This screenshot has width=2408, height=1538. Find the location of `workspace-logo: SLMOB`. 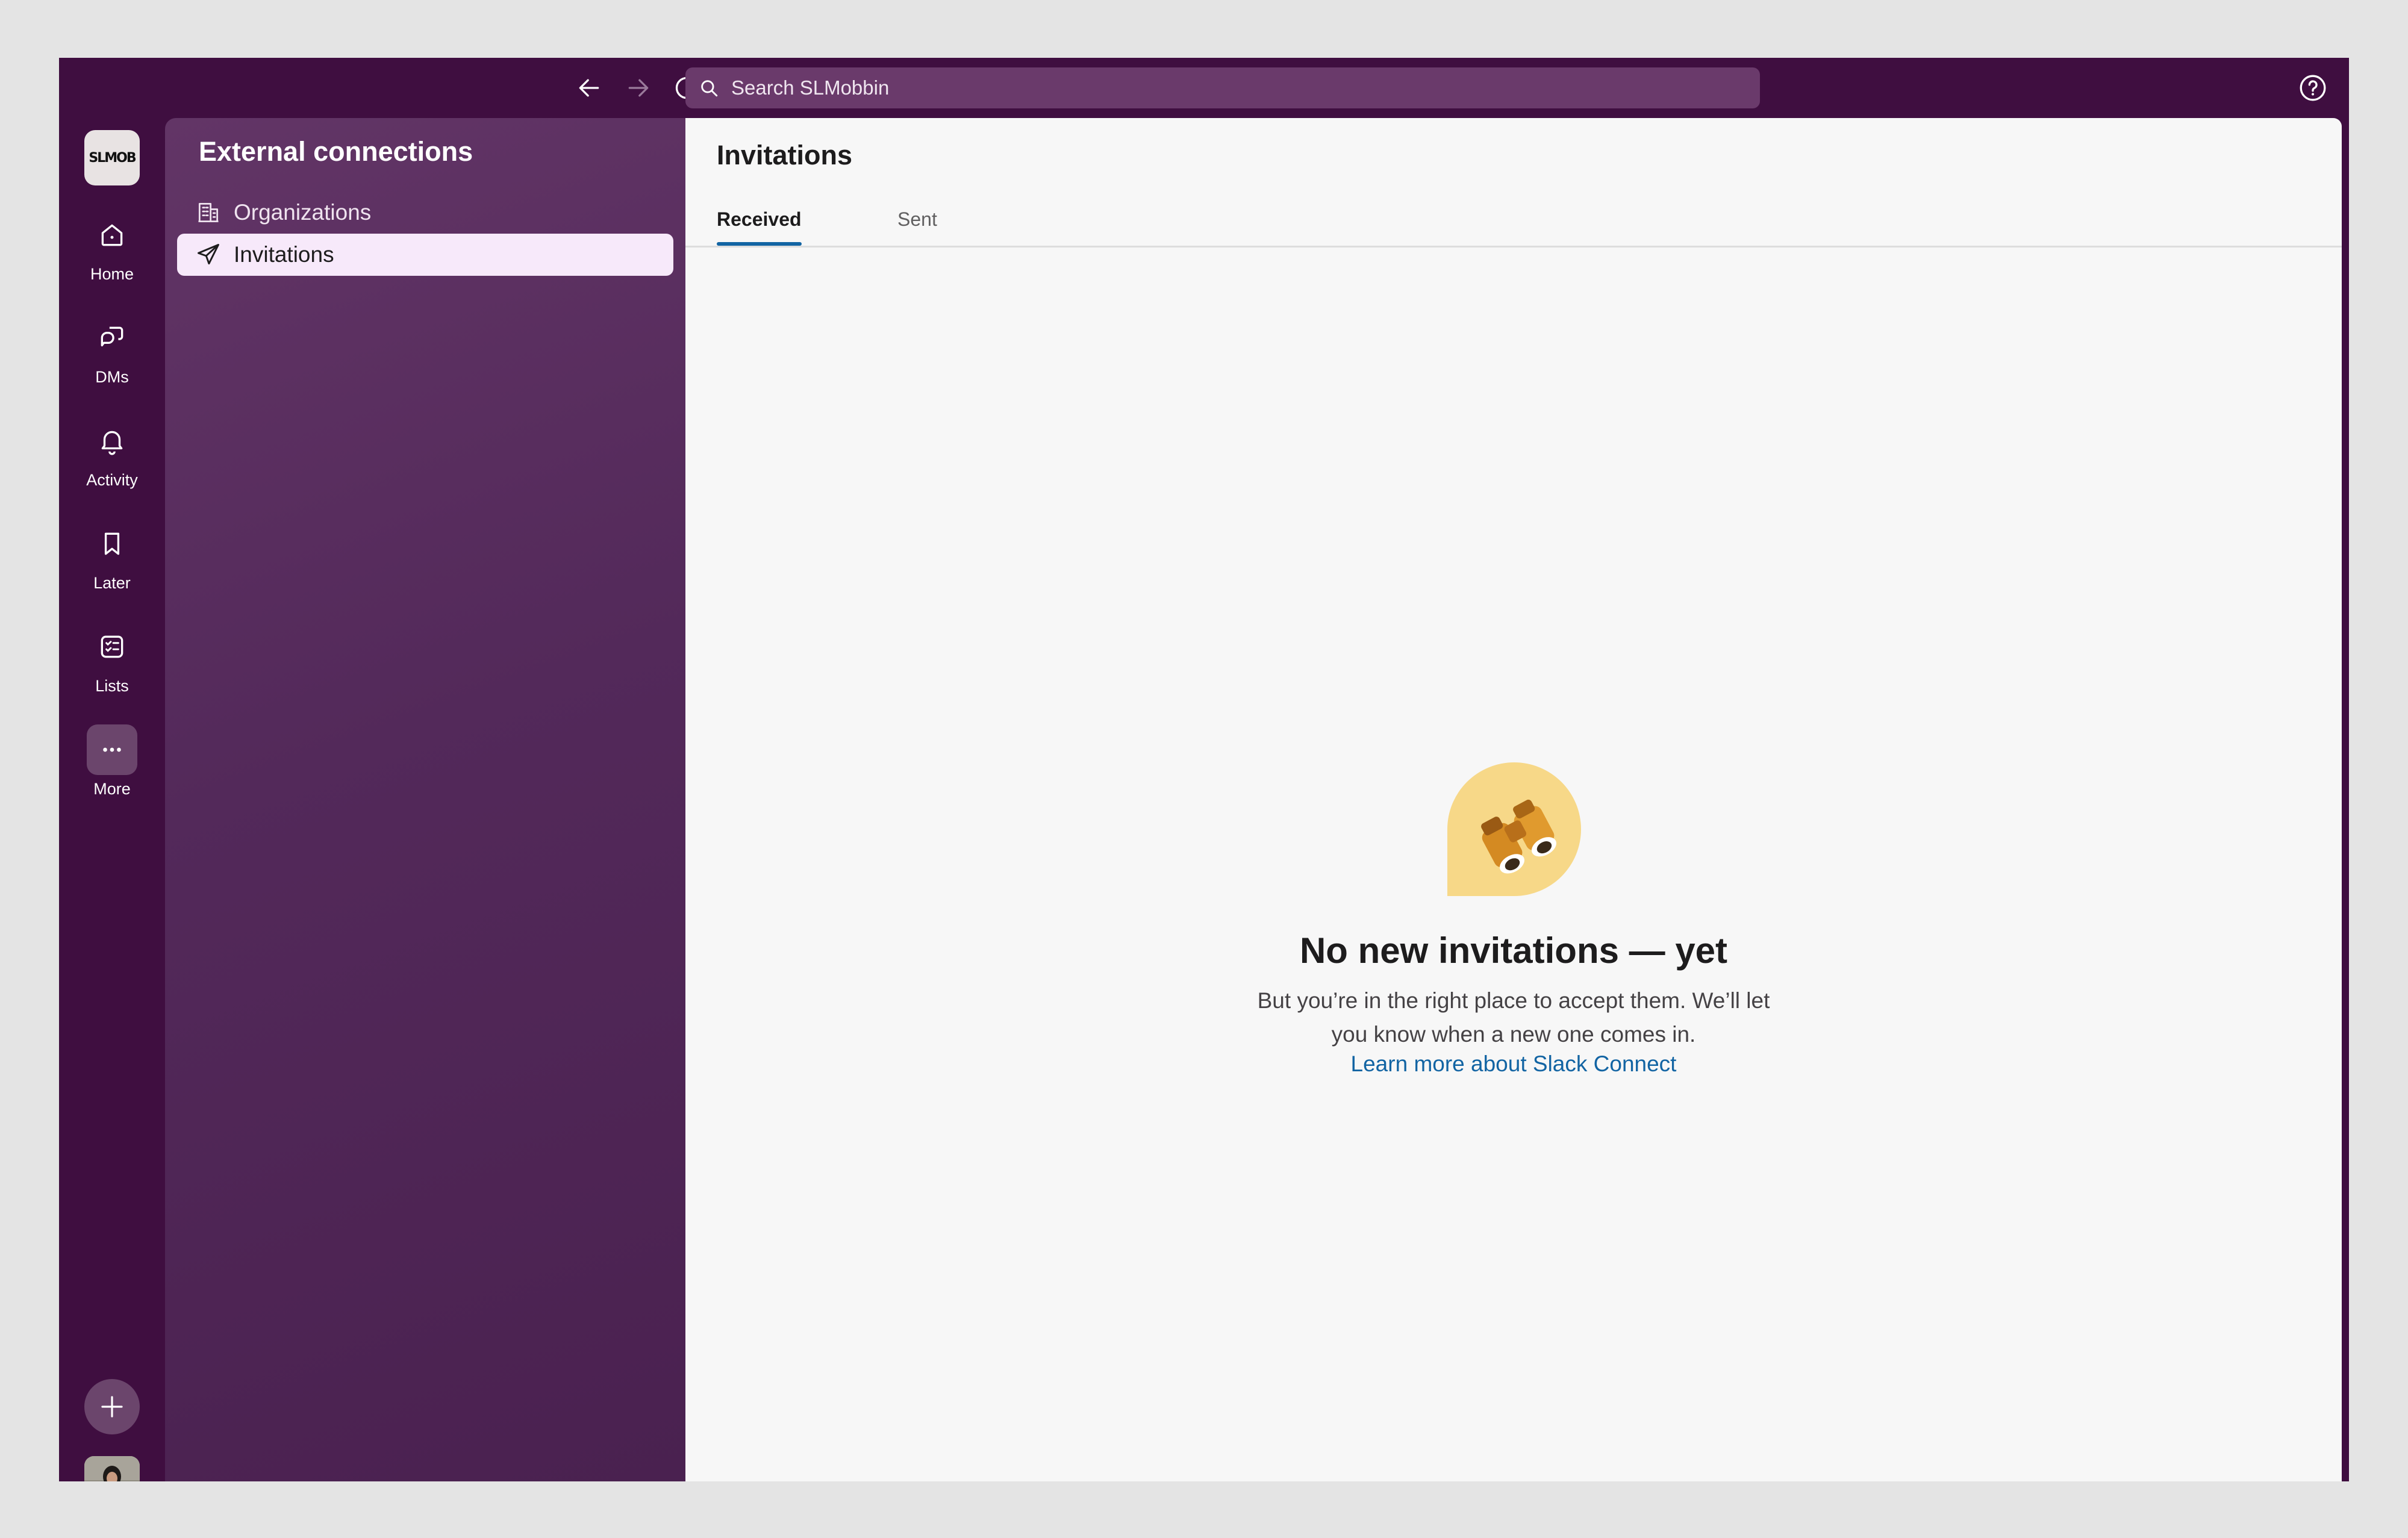

workspace-logo: SLMOB is located at coordinates (112, 157).